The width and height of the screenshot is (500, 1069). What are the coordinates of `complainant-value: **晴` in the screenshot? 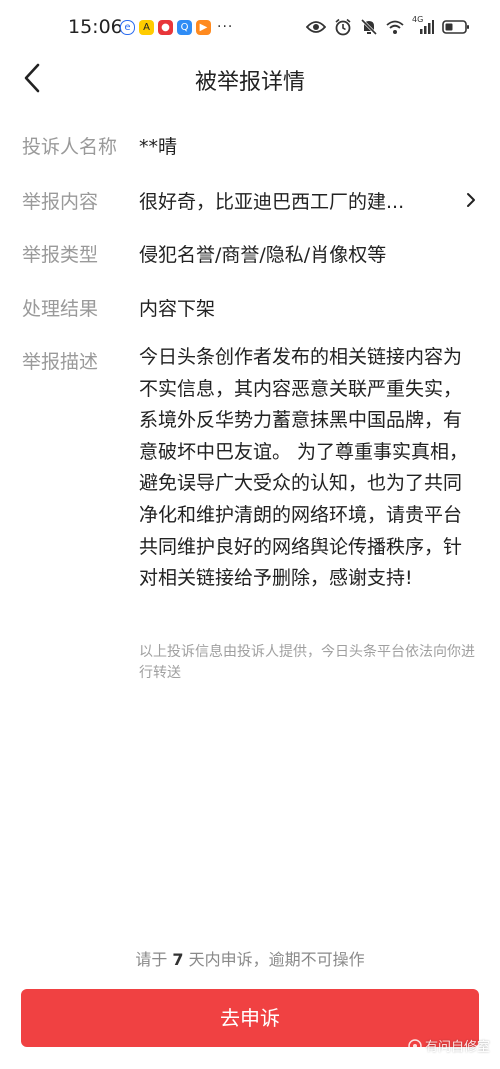 It's located at (158, 147).